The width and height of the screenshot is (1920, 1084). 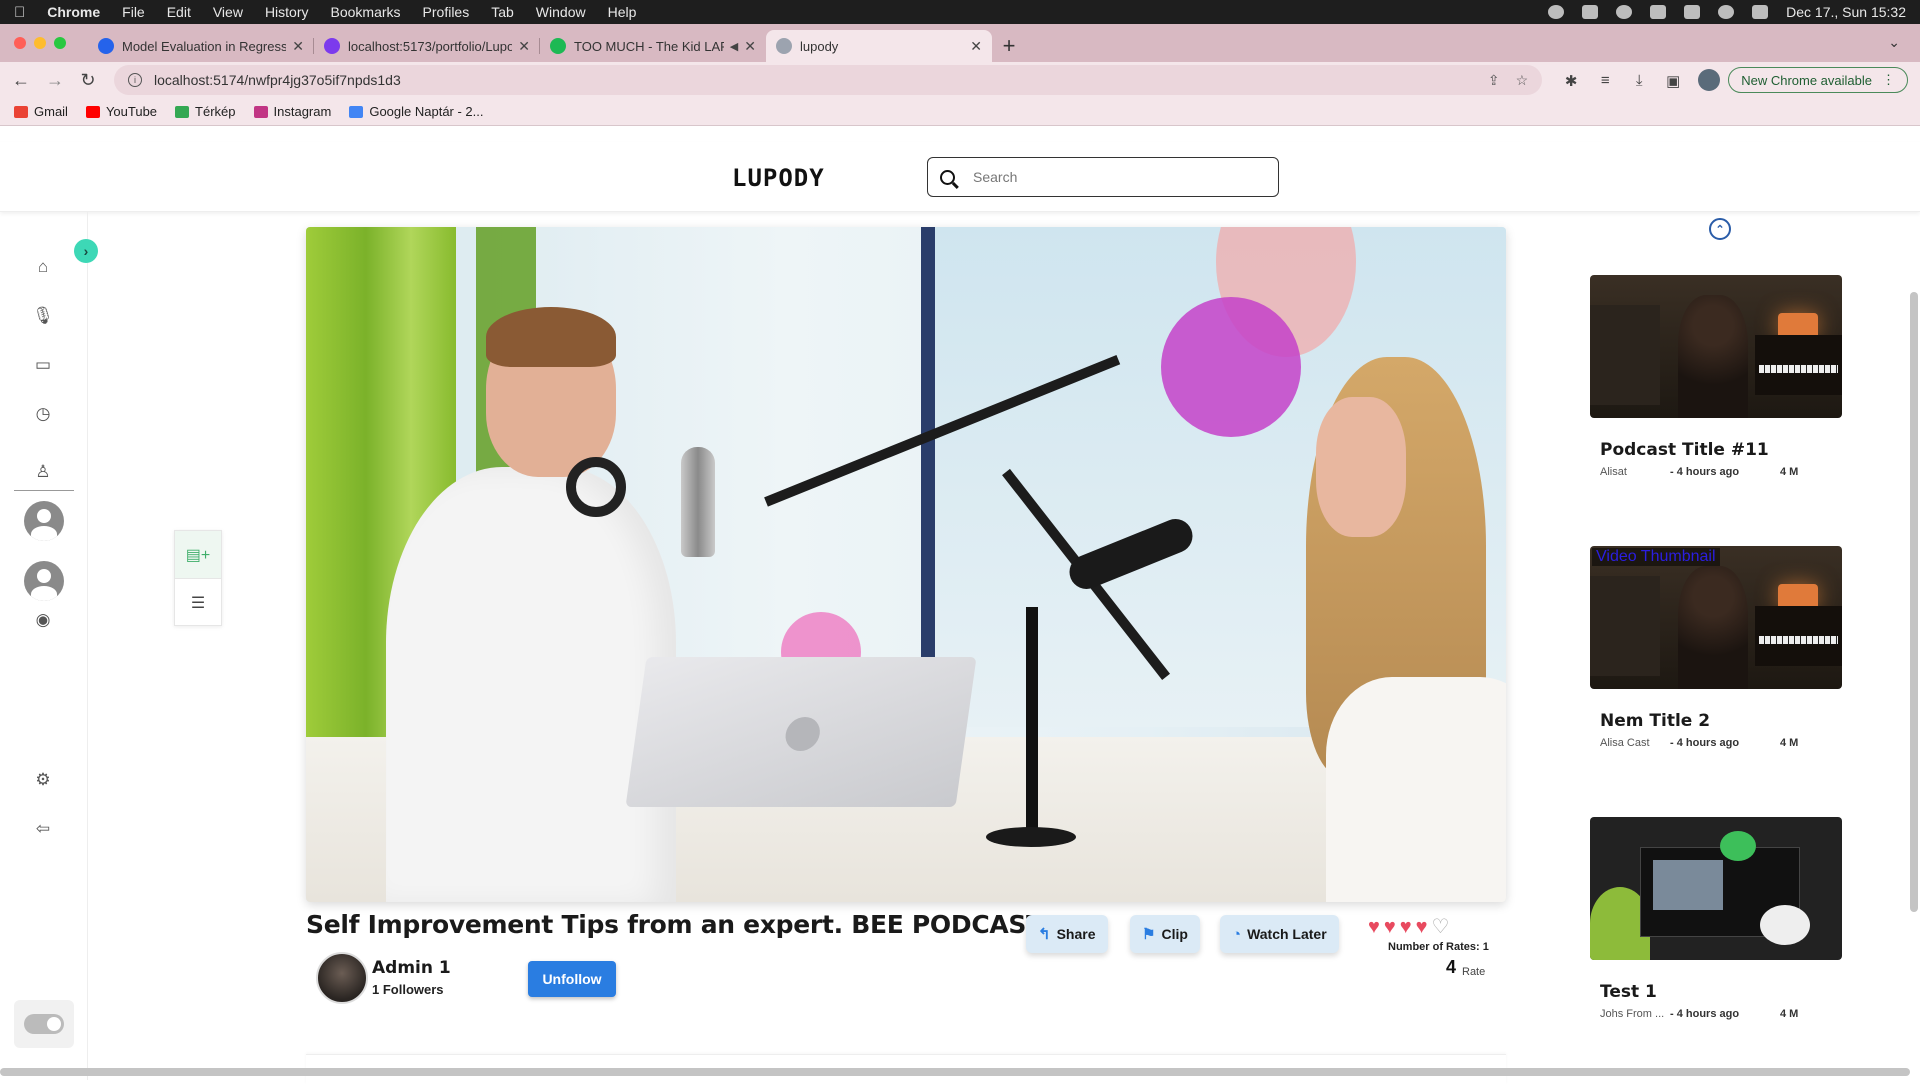 What do you see at coordinates (205, 111) in the screenshot?
I see `bookmark-maps: Térkép` at bounding box center [205, 111].